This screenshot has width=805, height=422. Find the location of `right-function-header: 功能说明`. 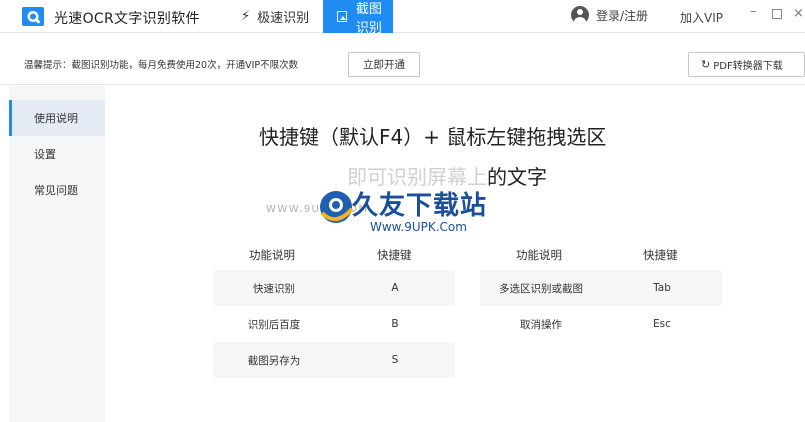

right-function-header: 功能说明 is located at coordinates (539, 255).